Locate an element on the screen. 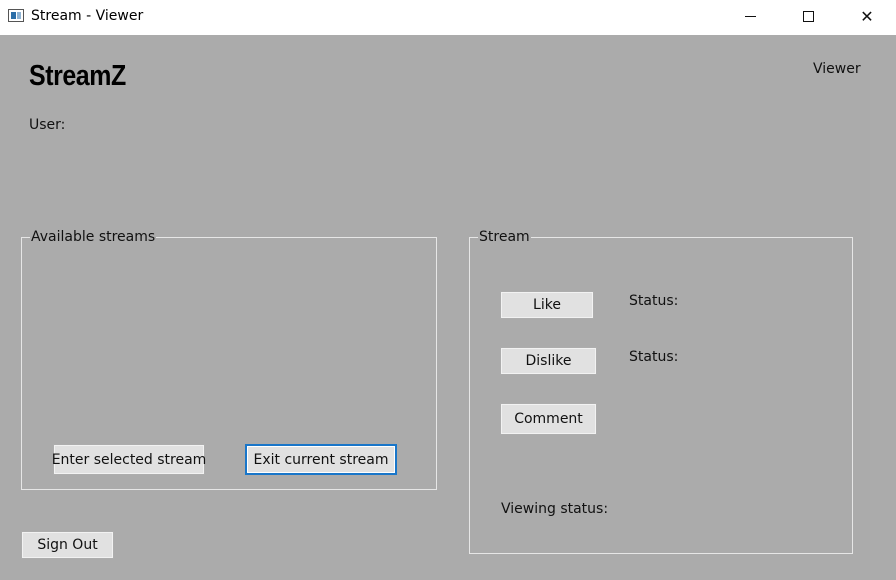  exit-stream-button: Exit current stream is located at coordinates (321, 459).